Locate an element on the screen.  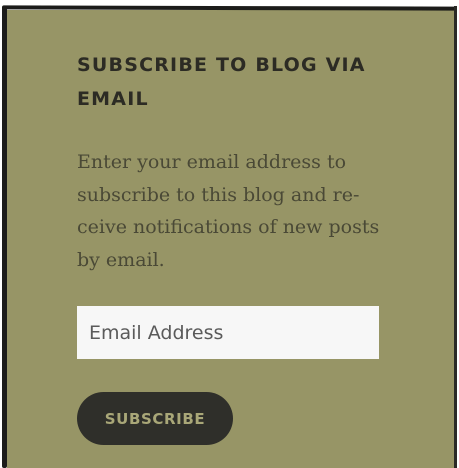
subscribe-button: SUBSCRIBE is located at coordinates (155, 418).